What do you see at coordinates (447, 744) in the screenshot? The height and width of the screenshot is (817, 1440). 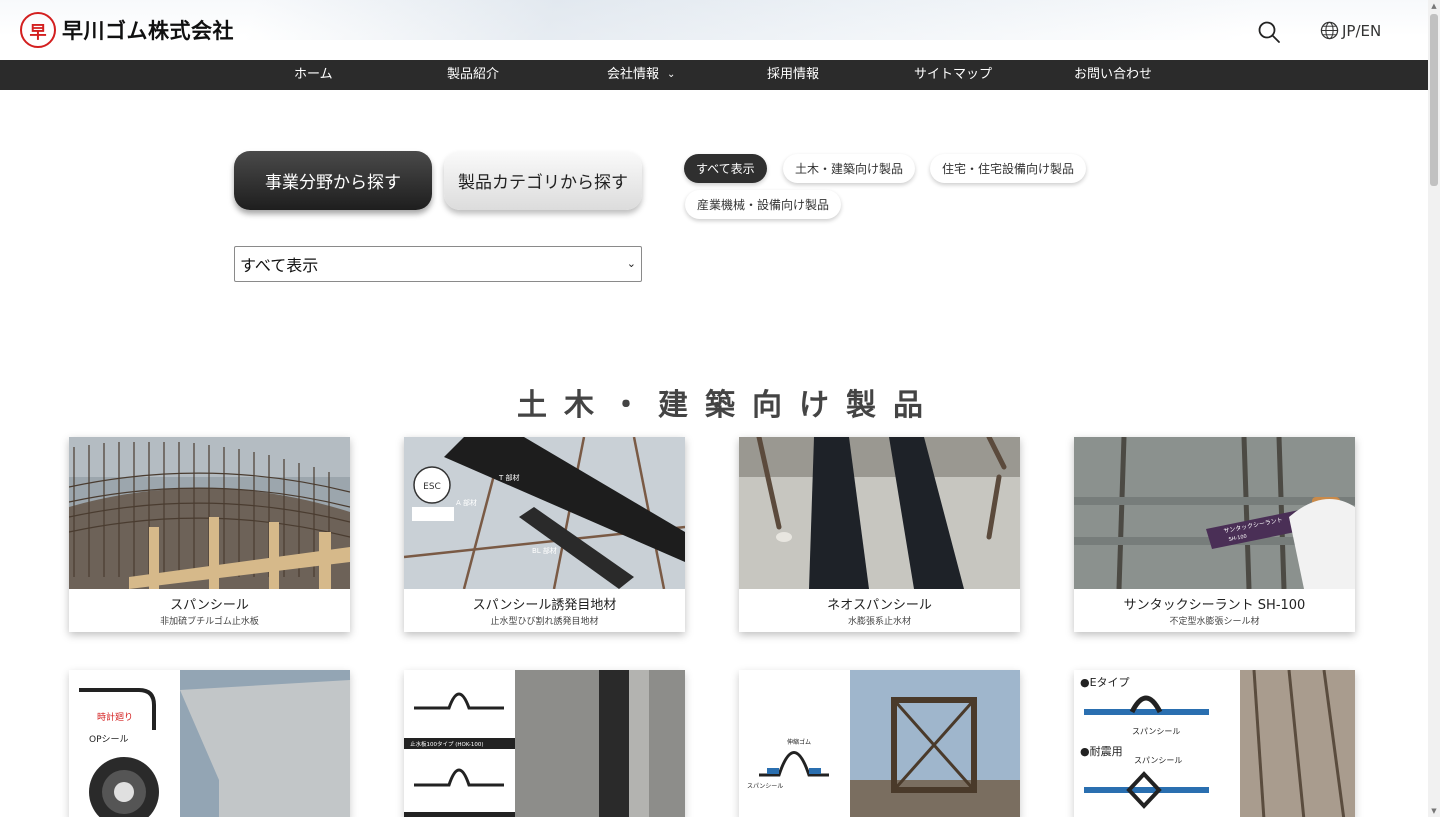 I see `image-label-hok: 止水板100タイプ (HOK-100)` at bounding box center [447, 744].